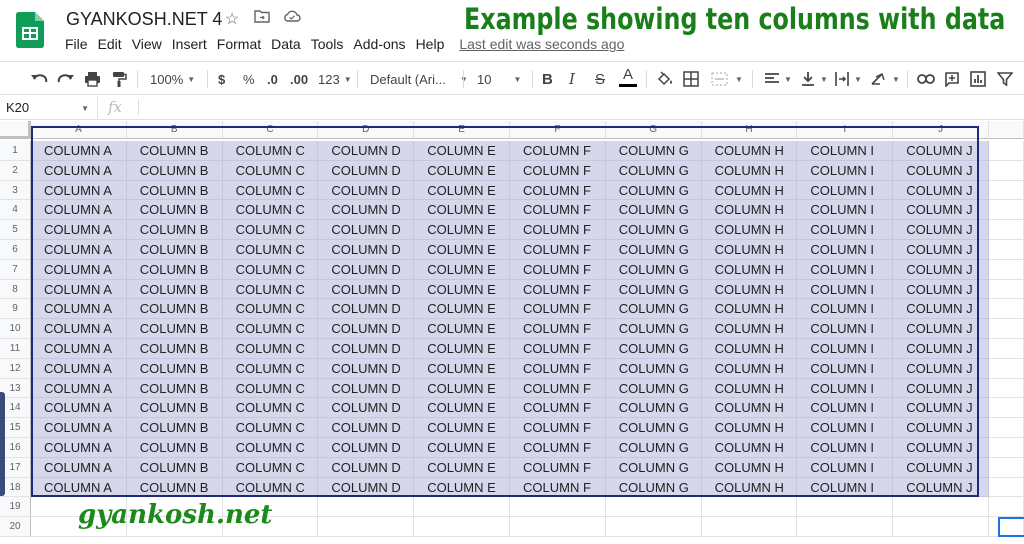  What do you see at coordinates (462, 210) in the screenshot?
I see `cell-e4: COLUMN E` at bounding box center [462, 210].